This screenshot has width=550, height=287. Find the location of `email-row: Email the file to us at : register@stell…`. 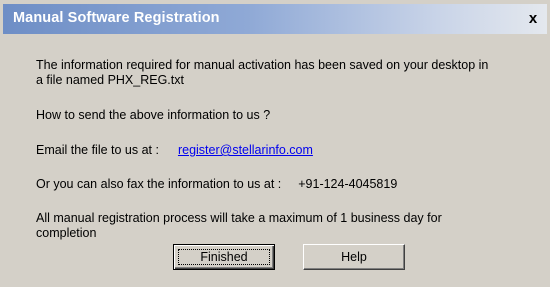

email-row: Email the file to us at : register@stell… is located at coordinates (174, 150).